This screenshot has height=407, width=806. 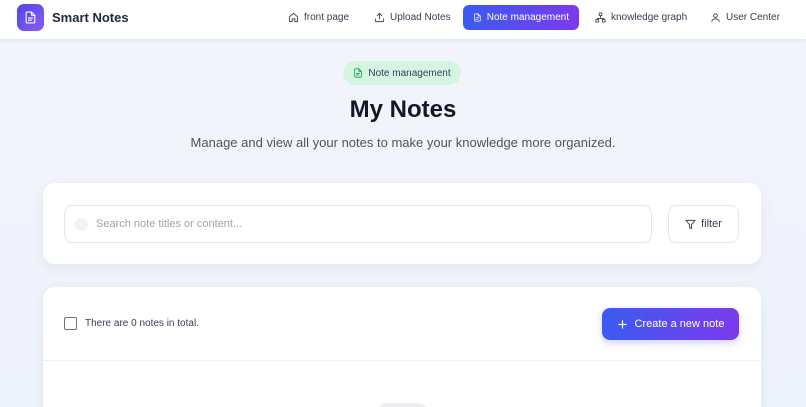 I want to click on create-note-label: Create a new note, so click(x=679, y=324).